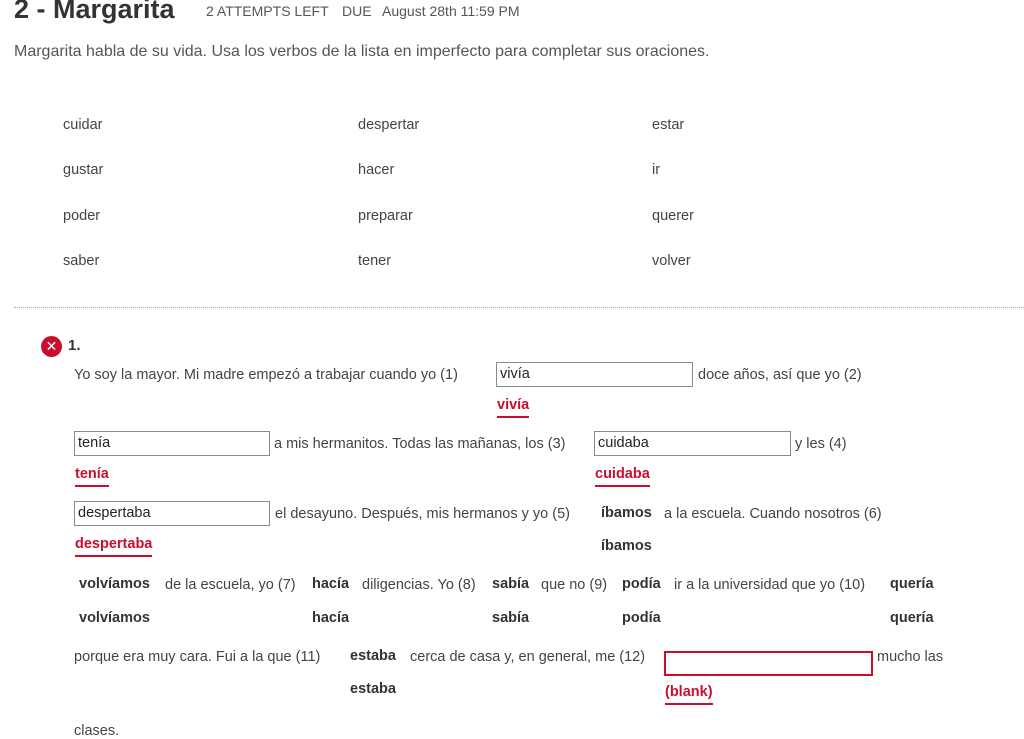 The width and height of the screenshot is (1024, 739). Describe the element at coordinates (912, 584) in the screenshot. I see `submitted-answer-10: quería` at that location.